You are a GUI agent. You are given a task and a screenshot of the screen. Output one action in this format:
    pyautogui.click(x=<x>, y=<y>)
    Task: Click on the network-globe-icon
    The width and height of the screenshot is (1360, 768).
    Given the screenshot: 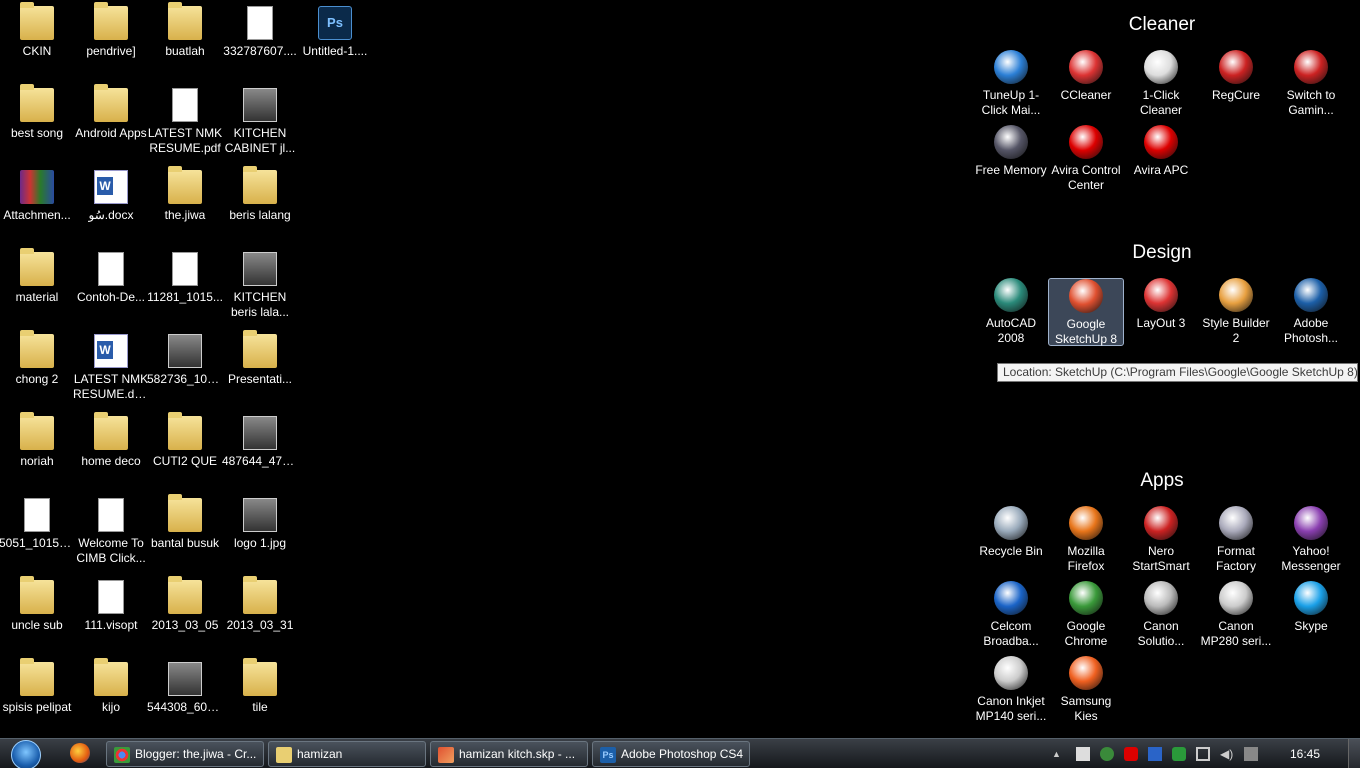 What is the action you would take?
    pyautogui.click(x=1107, y=754)
    